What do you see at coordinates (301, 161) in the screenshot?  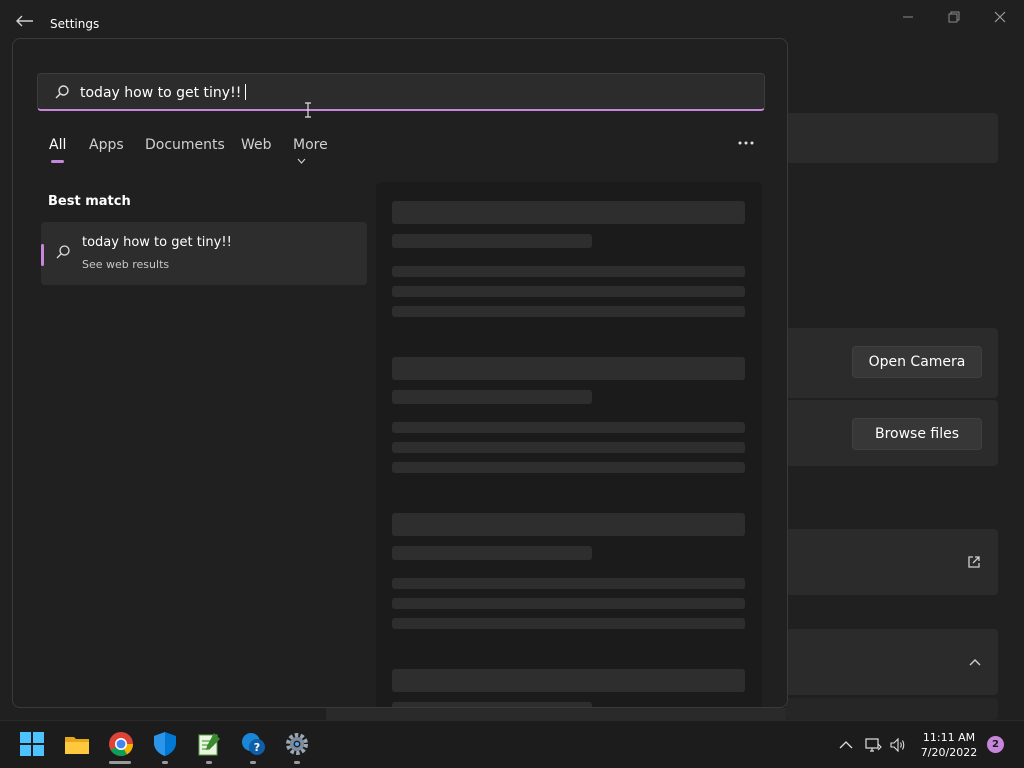 I see `chevron-down-icon` at bounding box center [301, 161].